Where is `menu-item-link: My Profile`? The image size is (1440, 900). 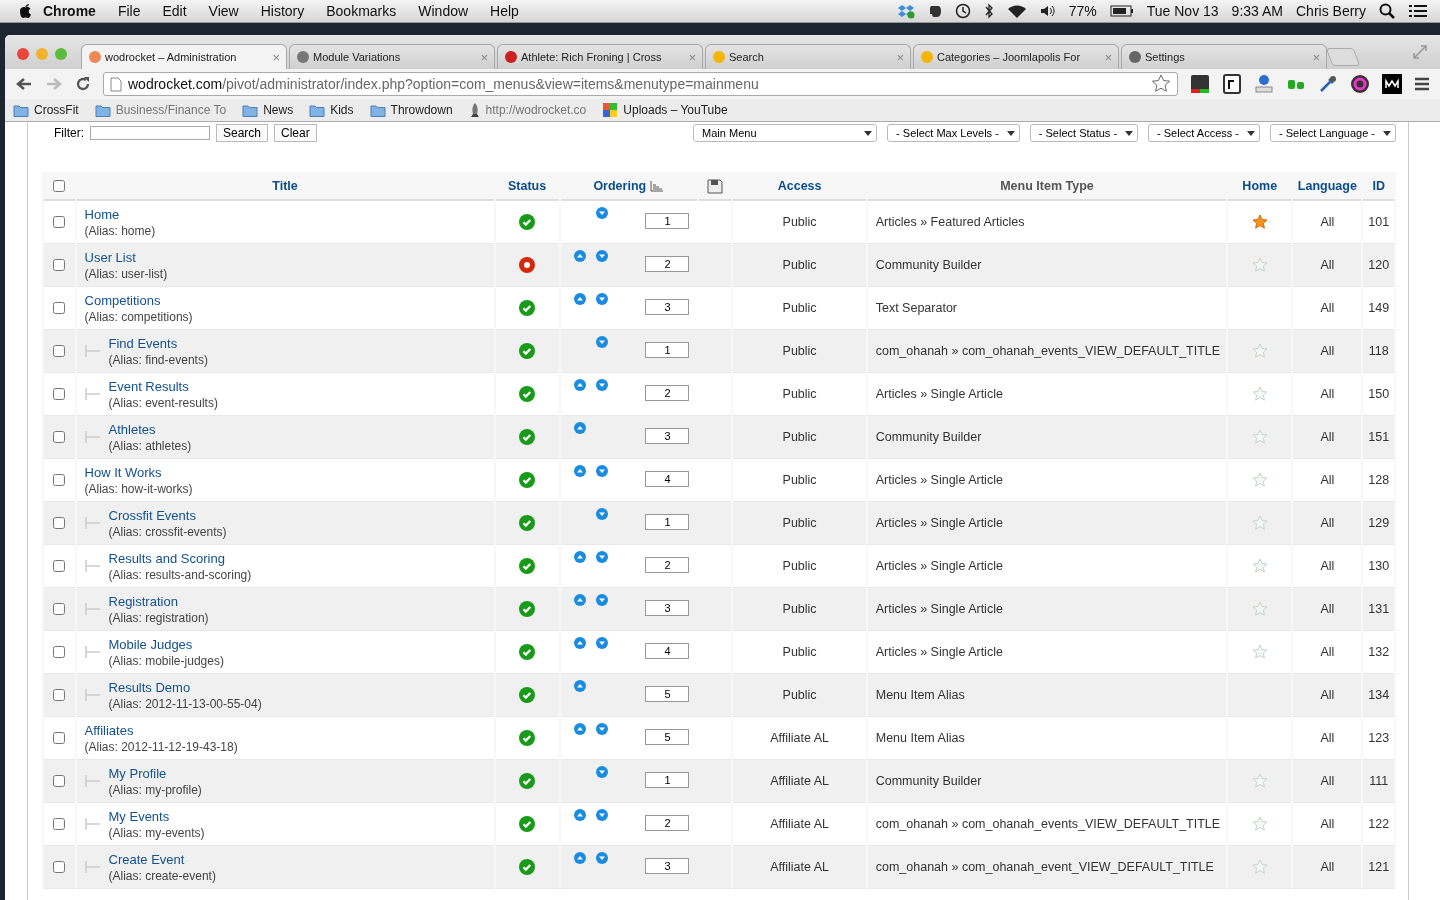
menu-item-link: My Profile is located at coordinates (137, 773).